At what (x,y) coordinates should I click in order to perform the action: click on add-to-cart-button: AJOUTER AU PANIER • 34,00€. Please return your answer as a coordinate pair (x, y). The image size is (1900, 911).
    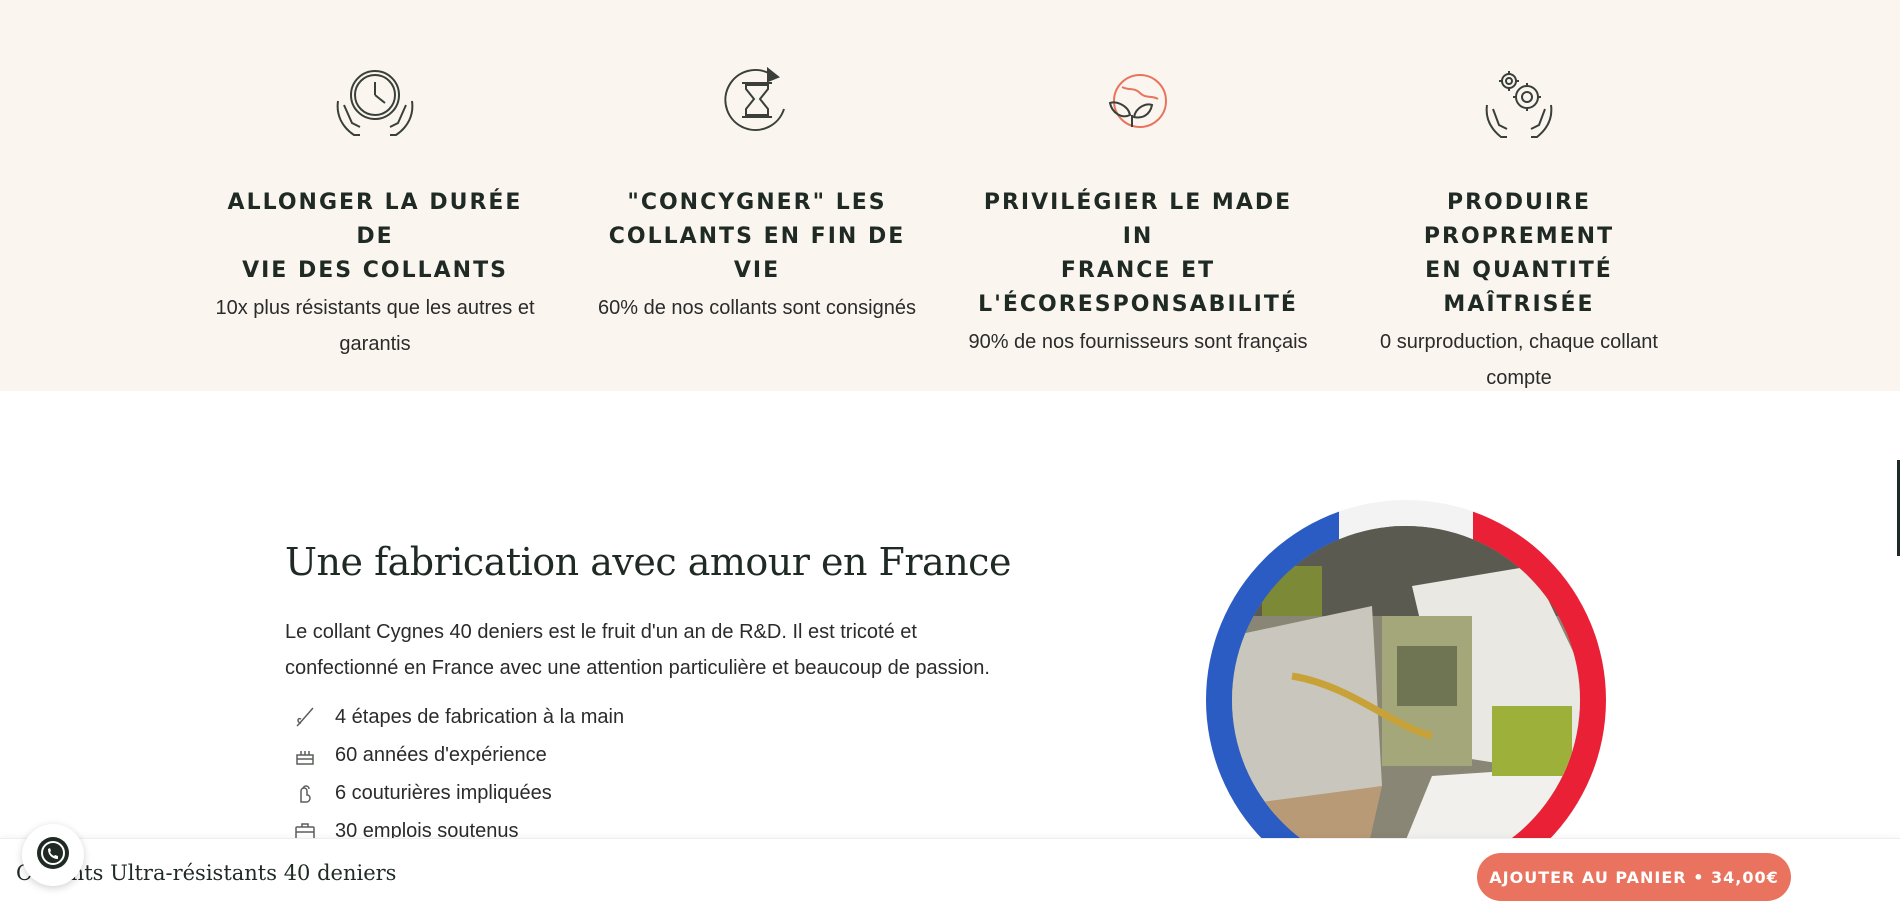
    Looking at the image, I should click on (1634, 877).